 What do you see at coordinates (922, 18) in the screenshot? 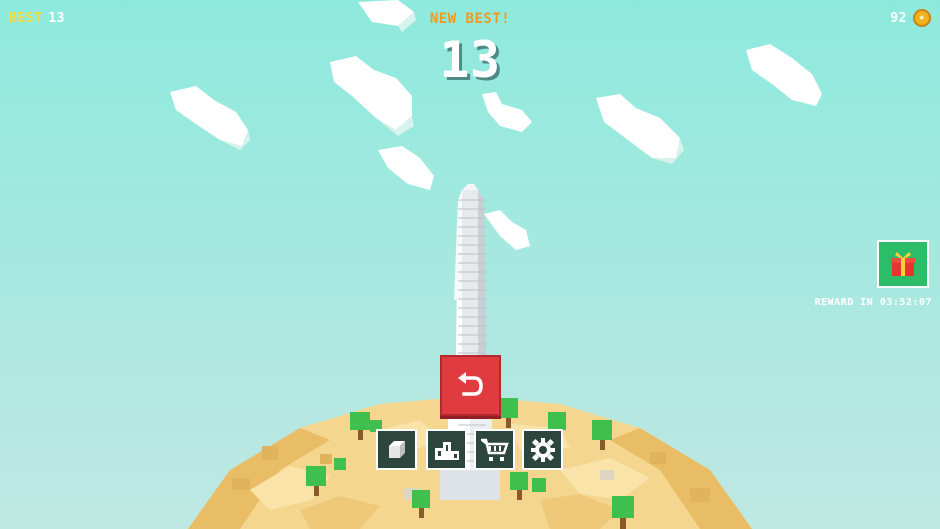
I see `star-coin-icon: ★` at bounding box center [922, 18].